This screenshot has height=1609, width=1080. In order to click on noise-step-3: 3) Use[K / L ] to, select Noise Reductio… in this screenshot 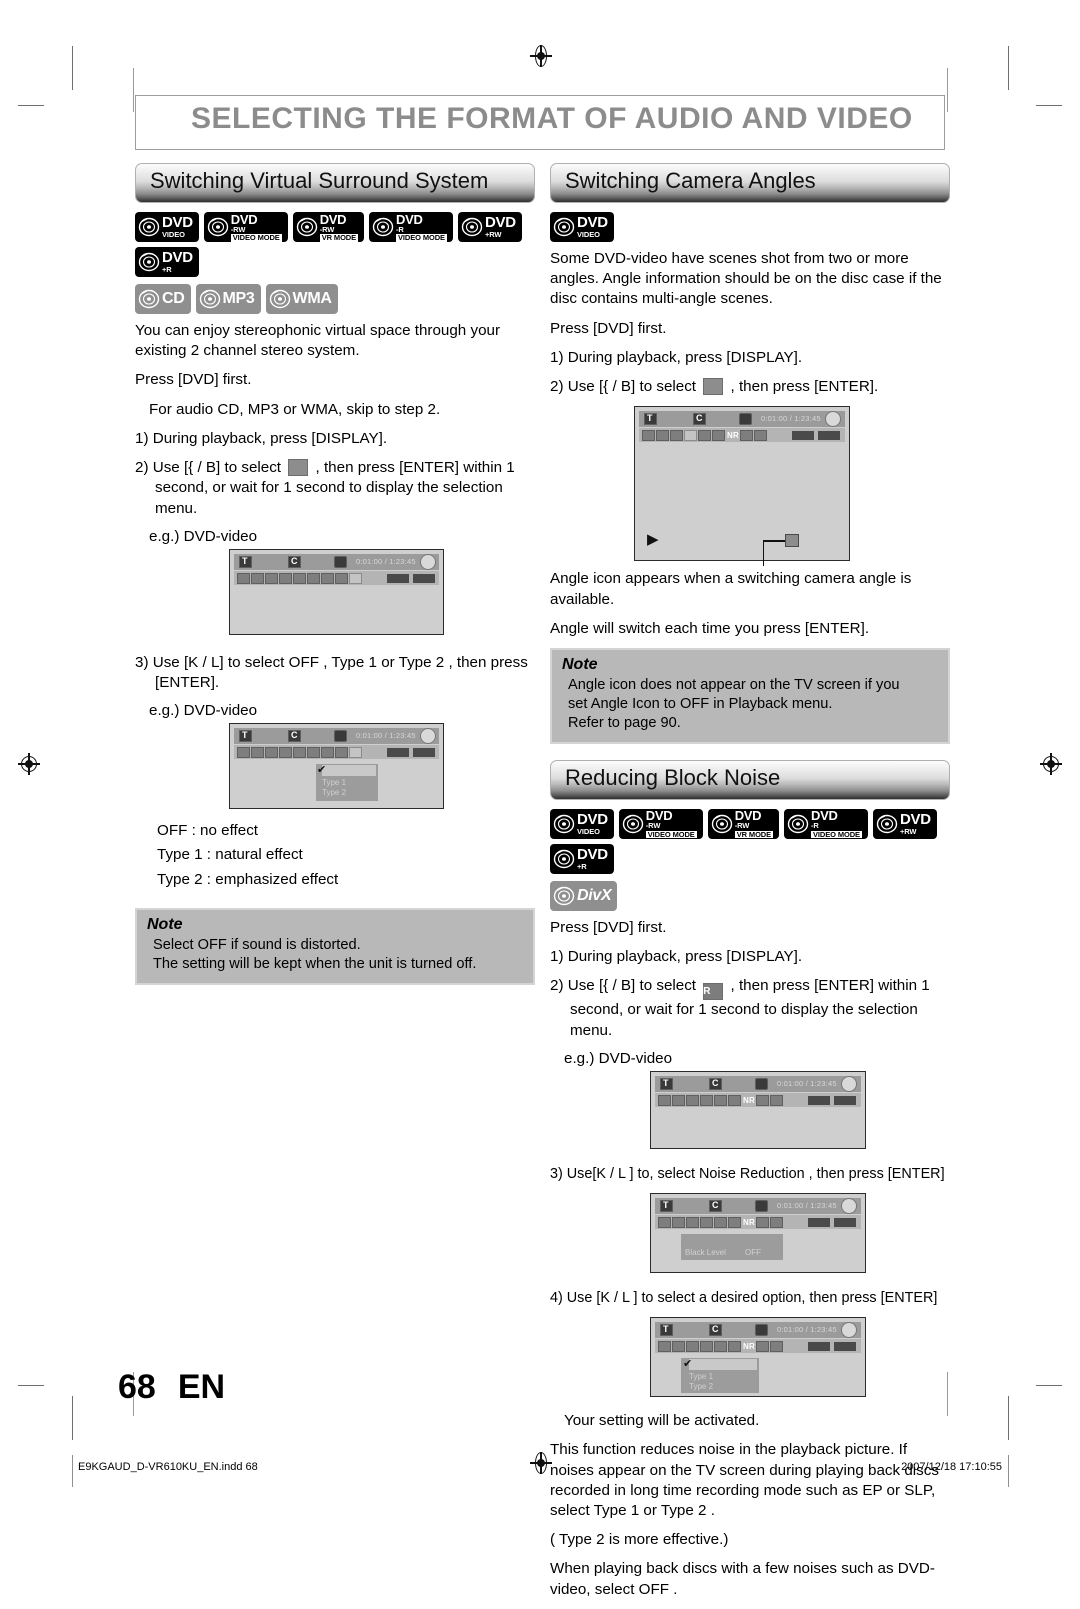, I will do `click(747, 1173)`.